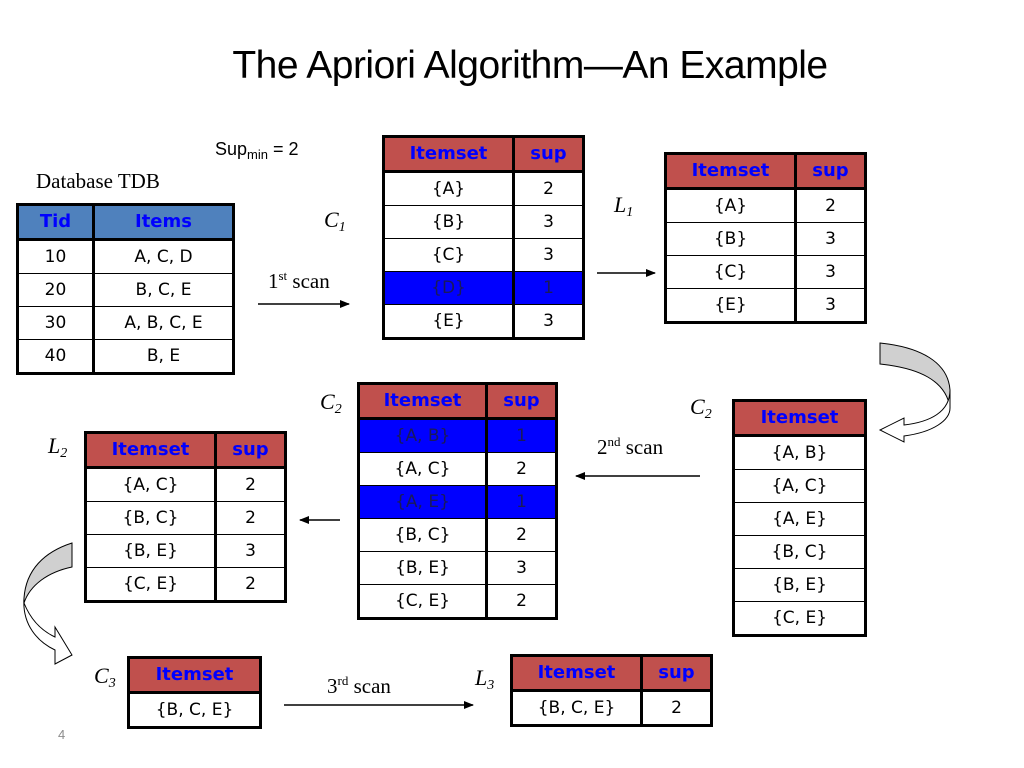  I want to click on table-row: 40 B, E, so click(125, 356).